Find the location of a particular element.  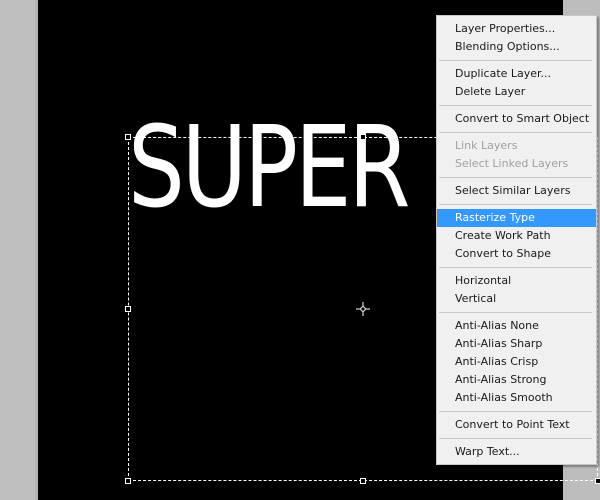

menu-item-delete-layer: Delete Layer is located at coordinates (516, 92).